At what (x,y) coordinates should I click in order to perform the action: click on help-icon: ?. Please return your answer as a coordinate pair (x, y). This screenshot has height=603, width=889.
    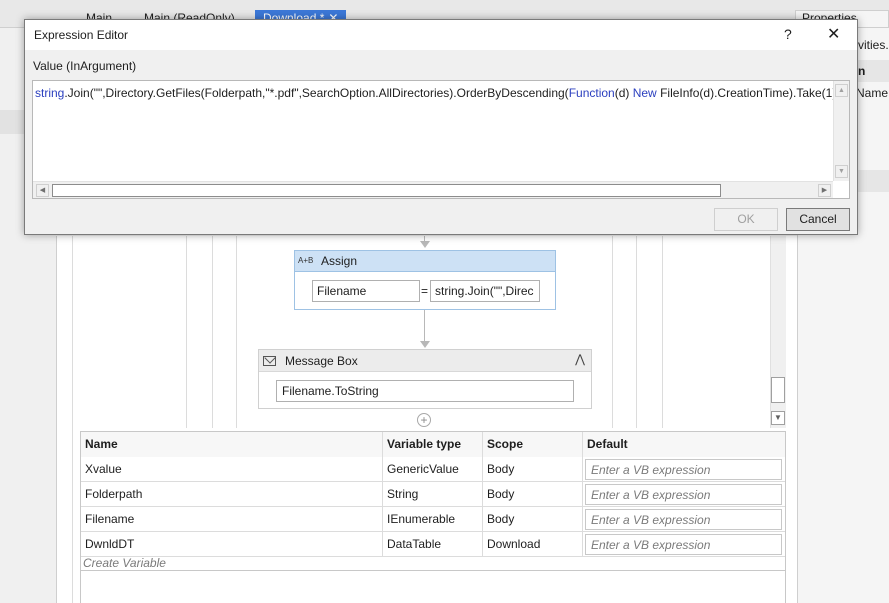
    Looking at the image, I should click on (788, 34).